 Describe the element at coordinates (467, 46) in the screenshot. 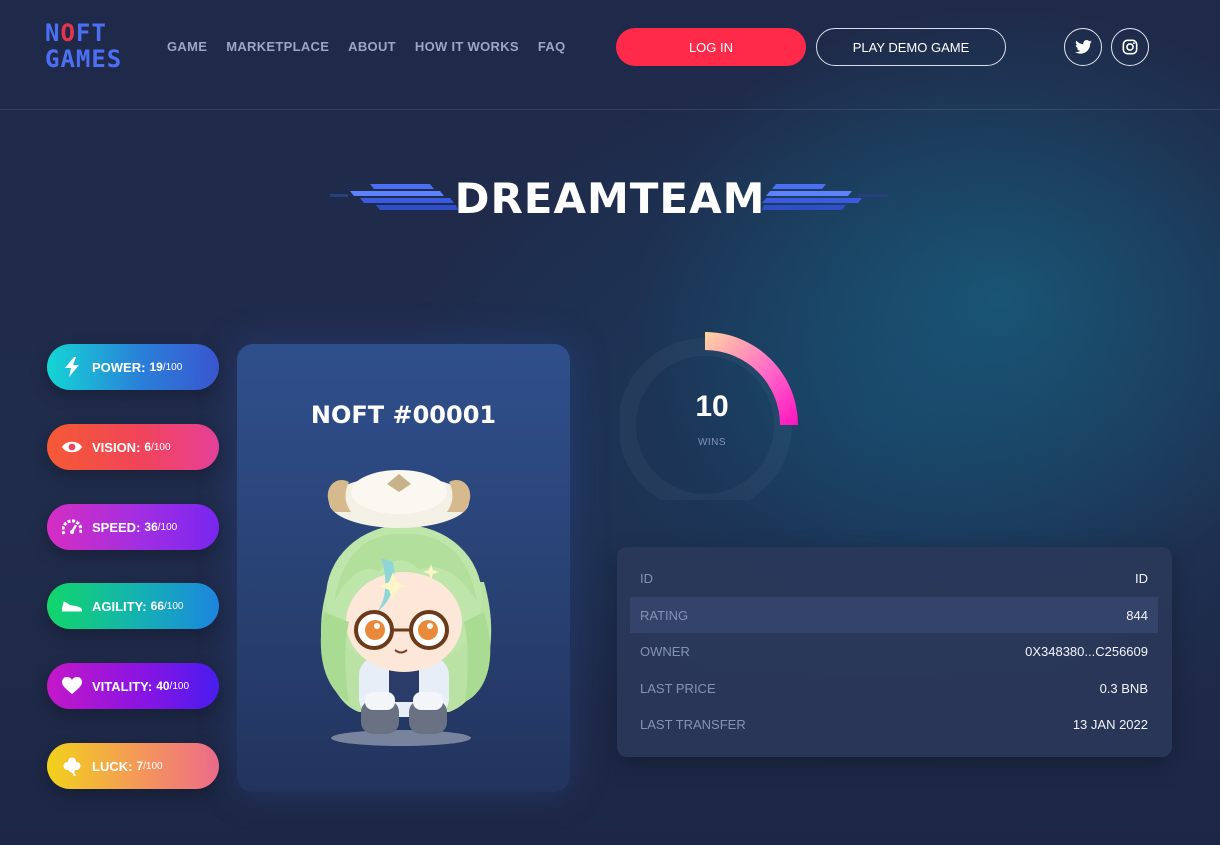

I see `nav-link-how-it-works: HOW IT WORKS` at that location.